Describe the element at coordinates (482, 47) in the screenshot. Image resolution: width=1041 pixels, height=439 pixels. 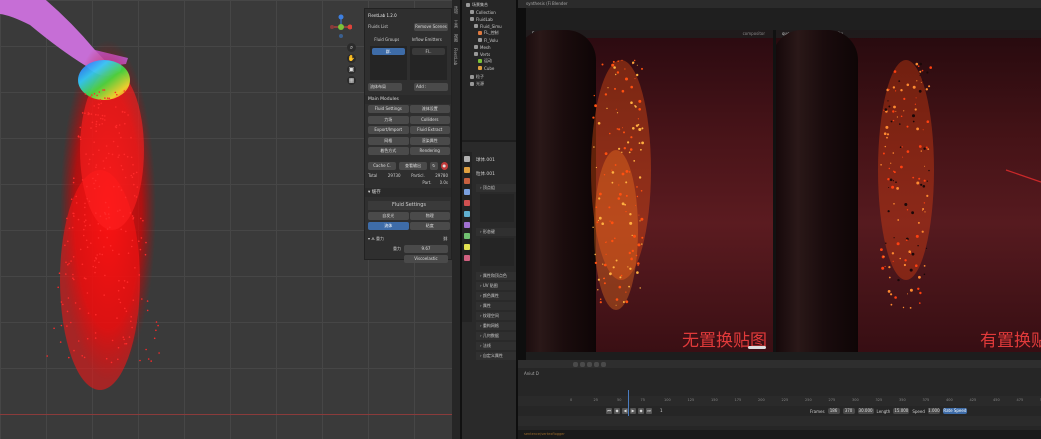
I see `outliner-row: Mesh` at that location.